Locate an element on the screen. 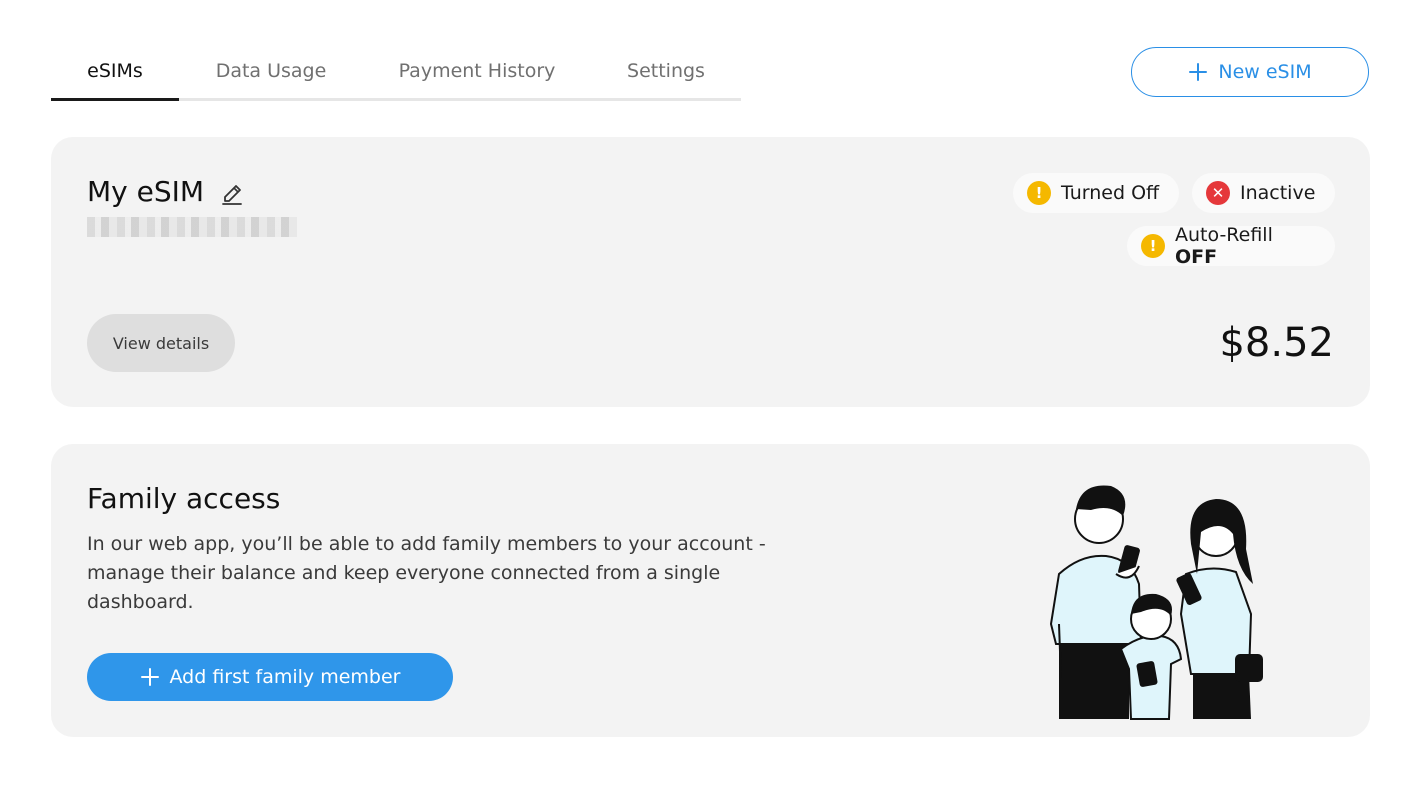  tab-payment-history: Payment History is located at coordinates (477, 71).